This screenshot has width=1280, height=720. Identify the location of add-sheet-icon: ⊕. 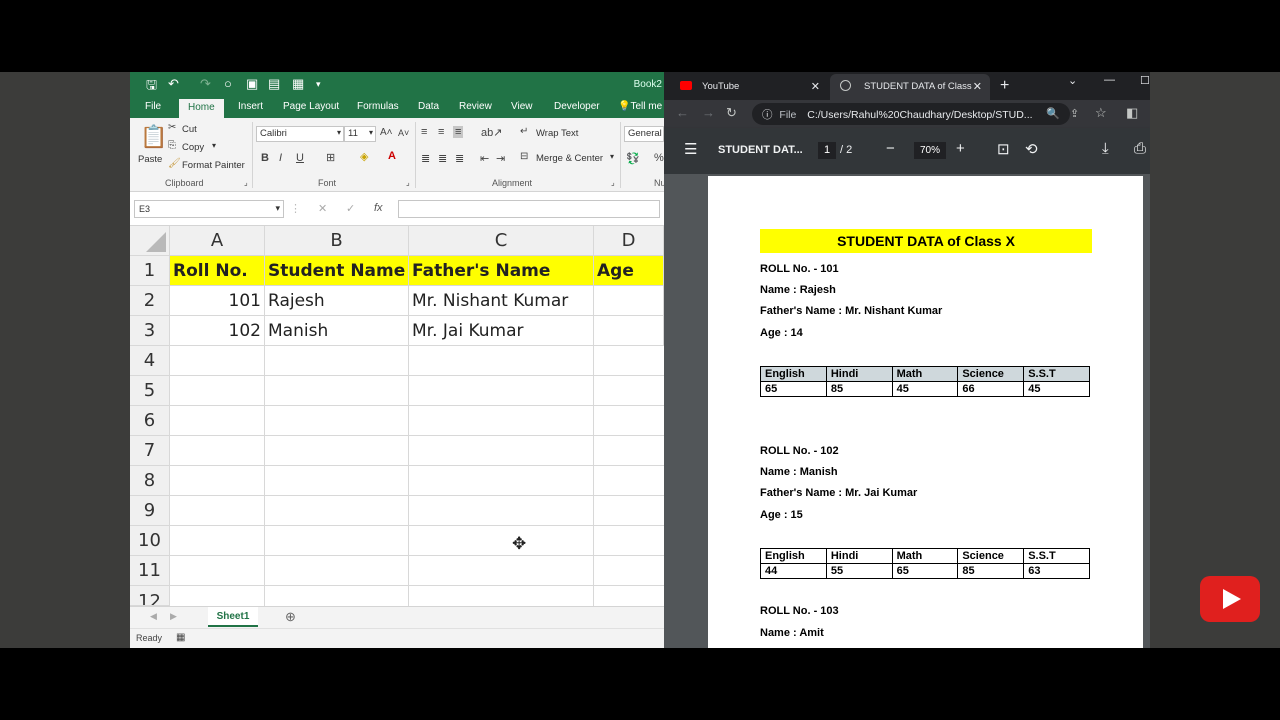
(290, 617).